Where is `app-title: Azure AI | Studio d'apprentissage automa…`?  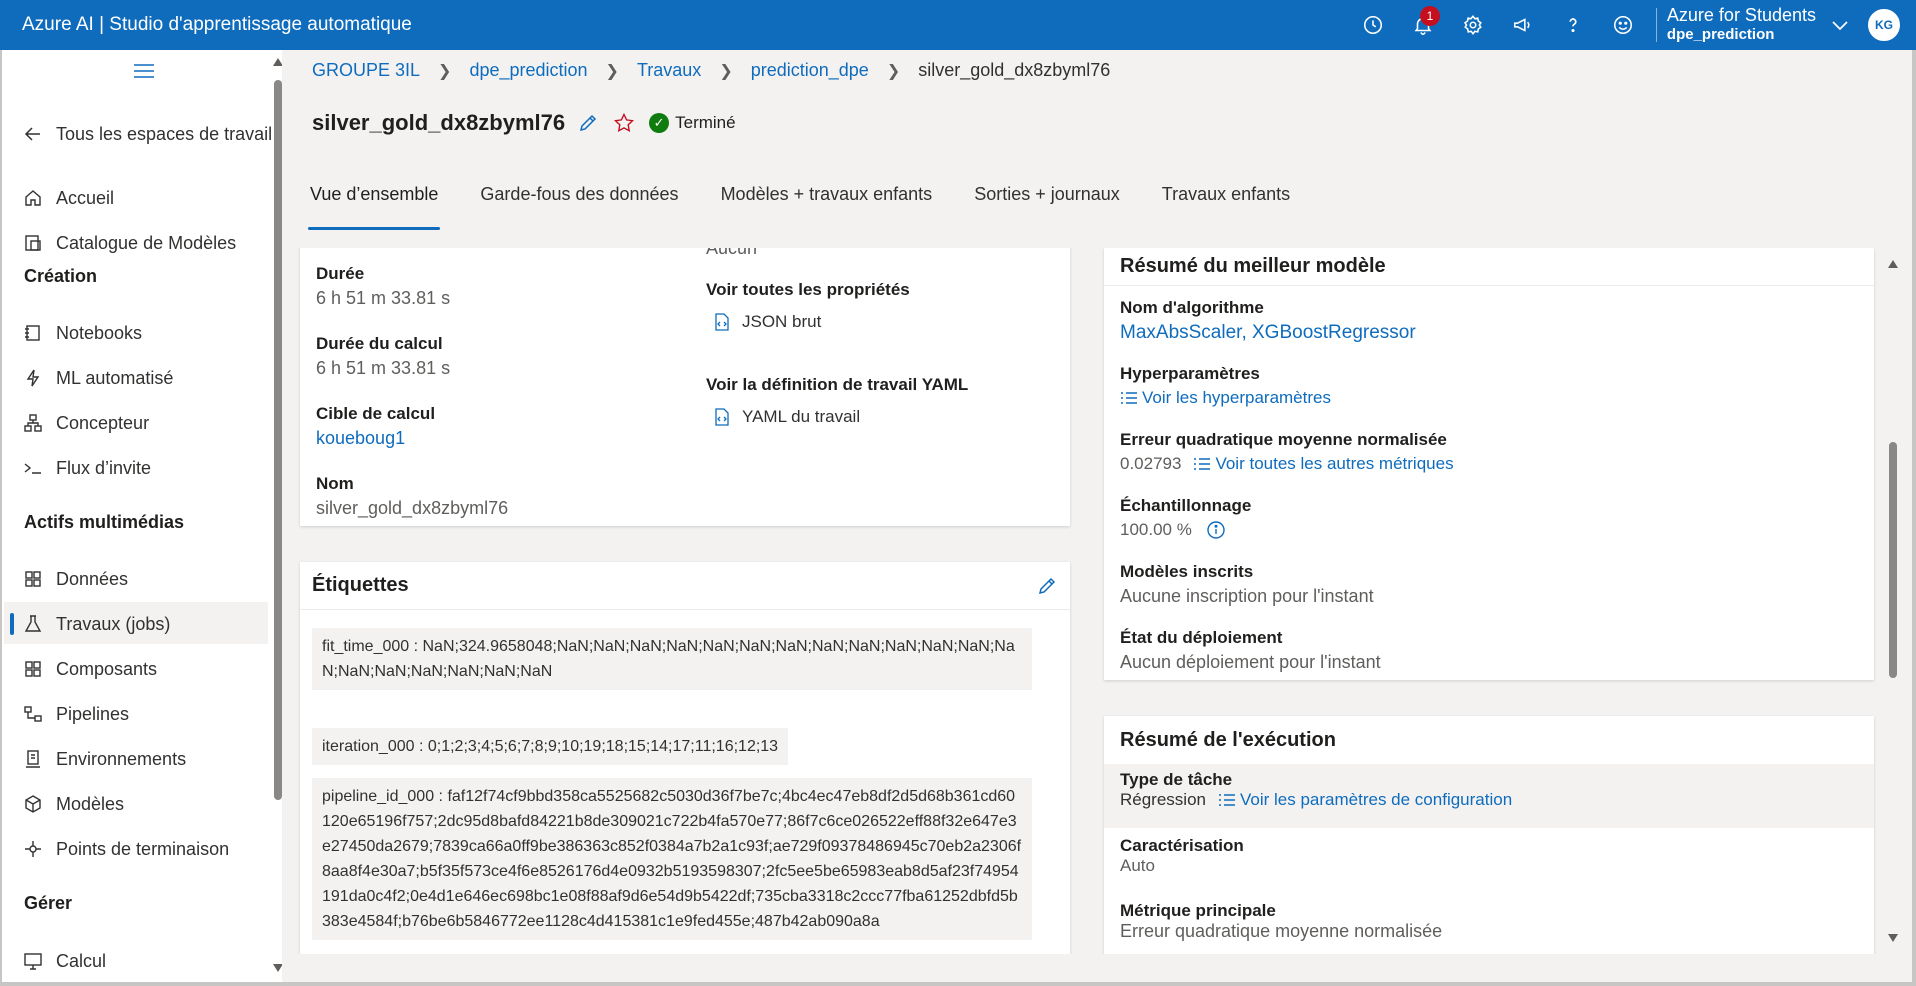 app-title: Azure AI | Studio d'apprentissage automa… is located at coordinates (674, 25).